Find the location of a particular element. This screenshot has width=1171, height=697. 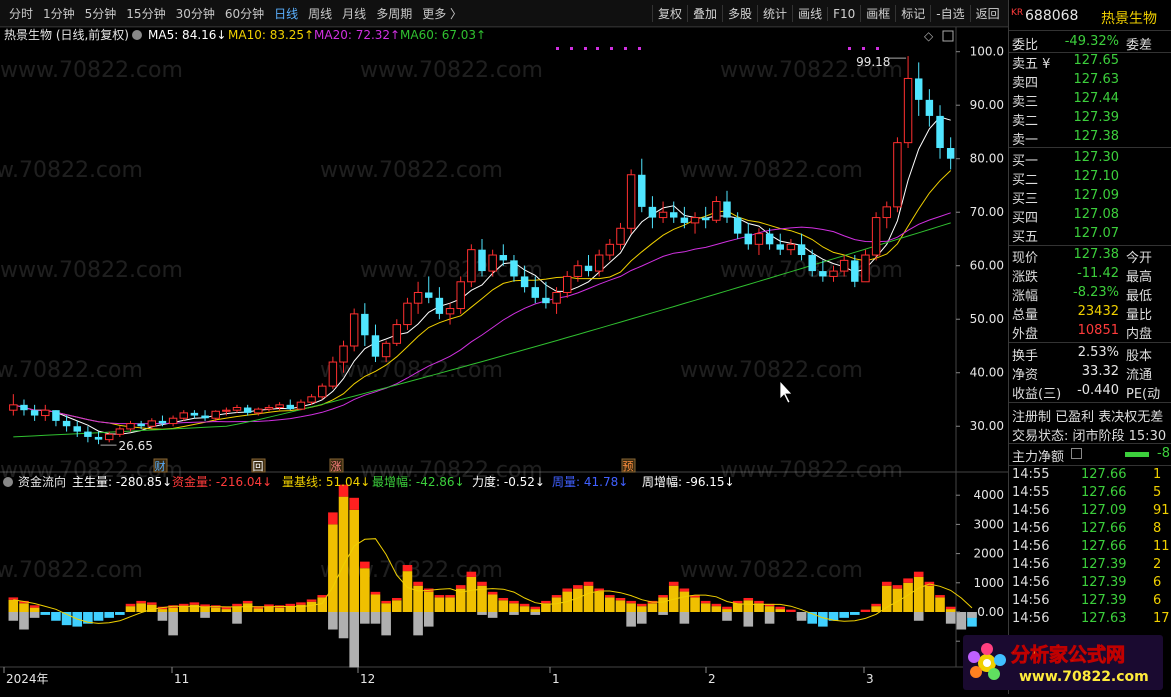

tool-button: 画框 is located at coordinates (877, 13).